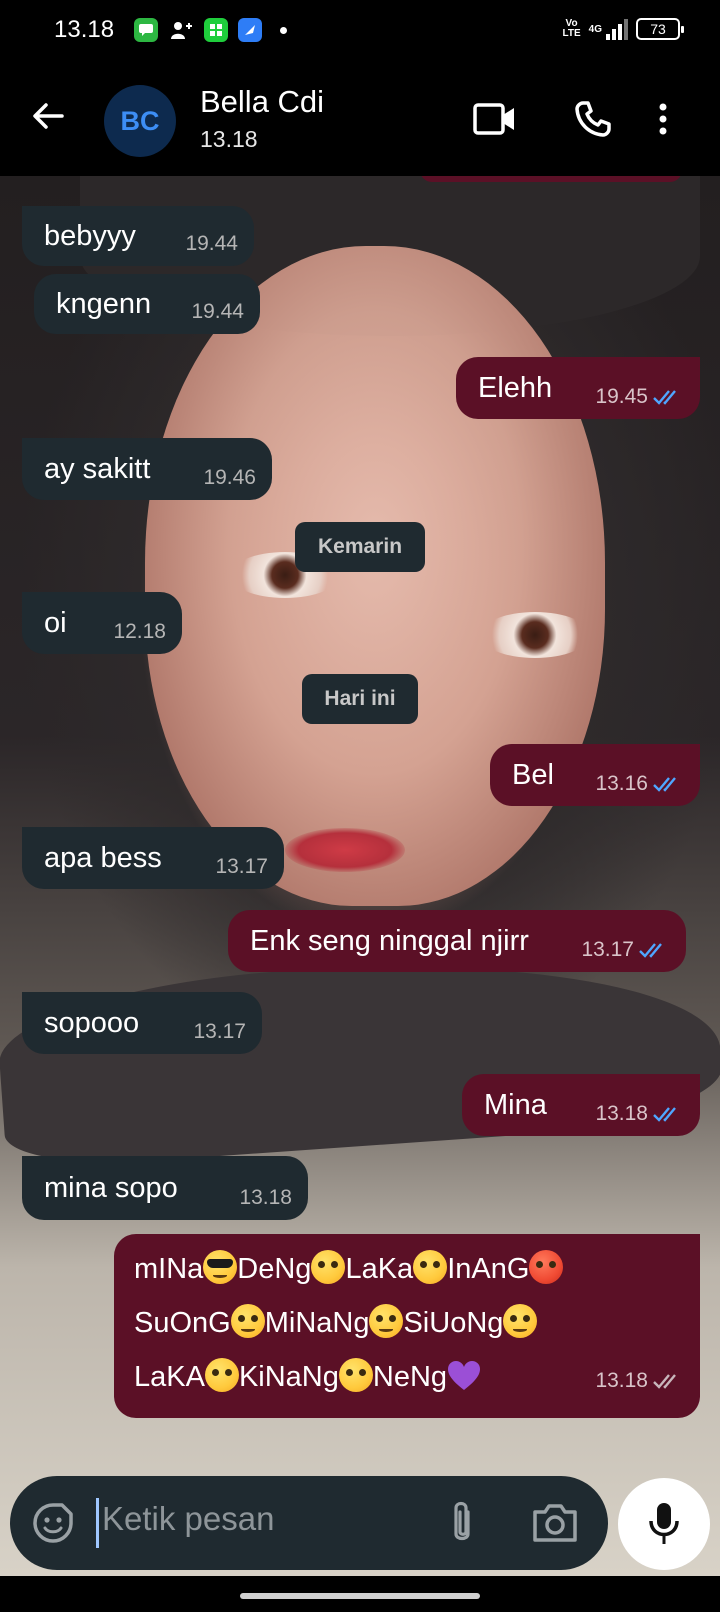 The image size is (720, 1612). What do you see at coordinates (97, 468) in the screenshot?
I see `message-text: ay sakitt` at bounding box center [97, 468].